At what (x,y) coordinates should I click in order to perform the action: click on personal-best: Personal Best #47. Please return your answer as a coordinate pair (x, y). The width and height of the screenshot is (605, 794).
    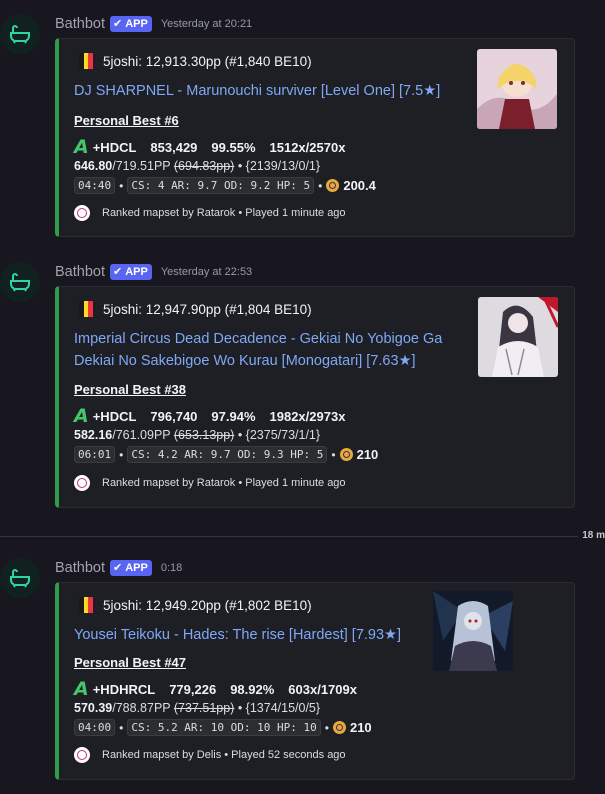
    Looking at the image, I should click on (130, 662).